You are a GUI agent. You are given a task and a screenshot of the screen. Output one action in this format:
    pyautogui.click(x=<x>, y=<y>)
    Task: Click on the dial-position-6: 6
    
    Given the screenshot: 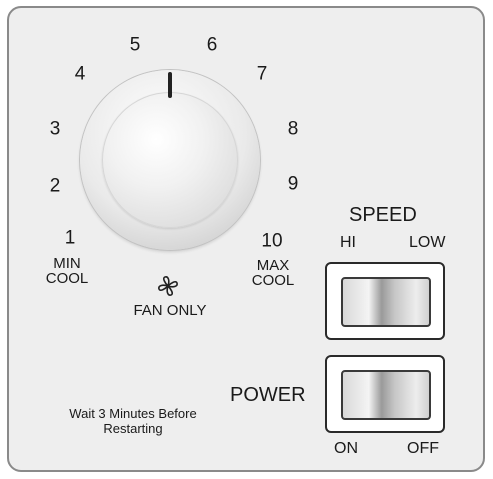 What is the action you would take?
    pyautogui.click(x=212, y=45)
    